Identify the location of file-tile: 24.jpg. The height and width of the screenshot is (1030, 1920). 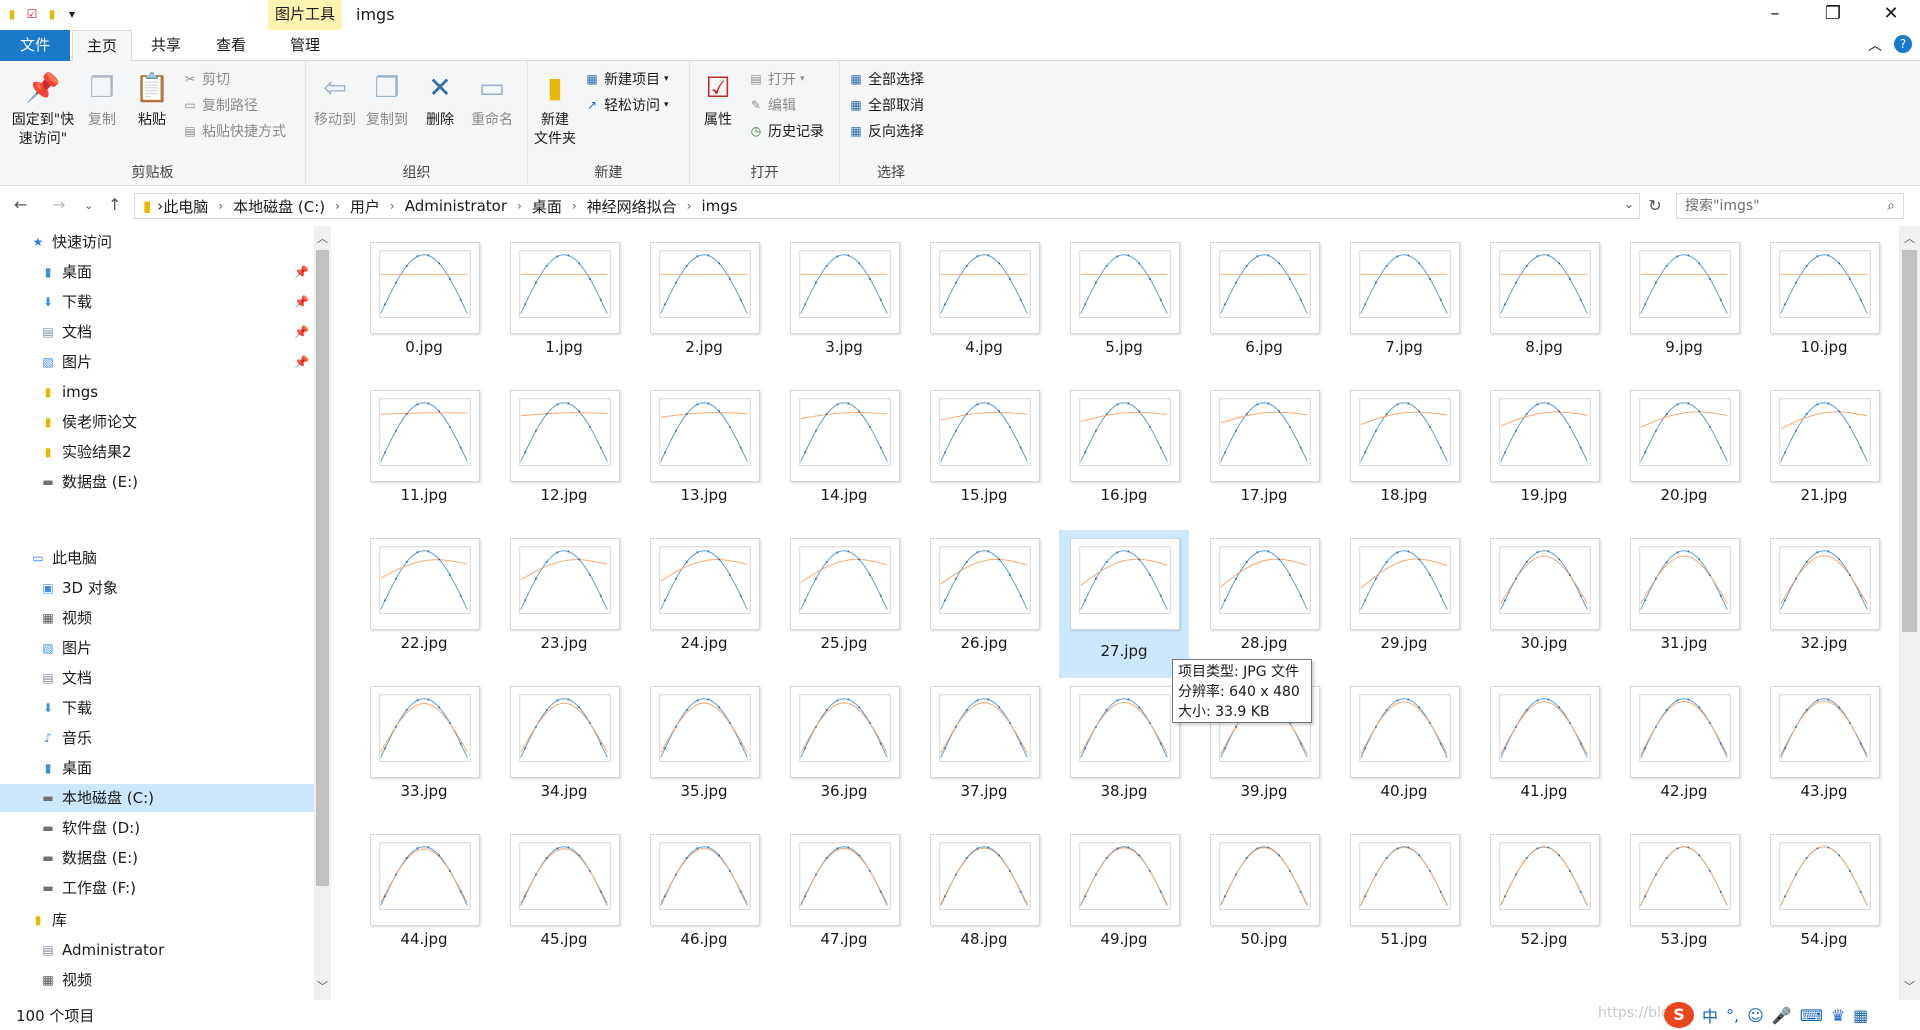
(704, 591).